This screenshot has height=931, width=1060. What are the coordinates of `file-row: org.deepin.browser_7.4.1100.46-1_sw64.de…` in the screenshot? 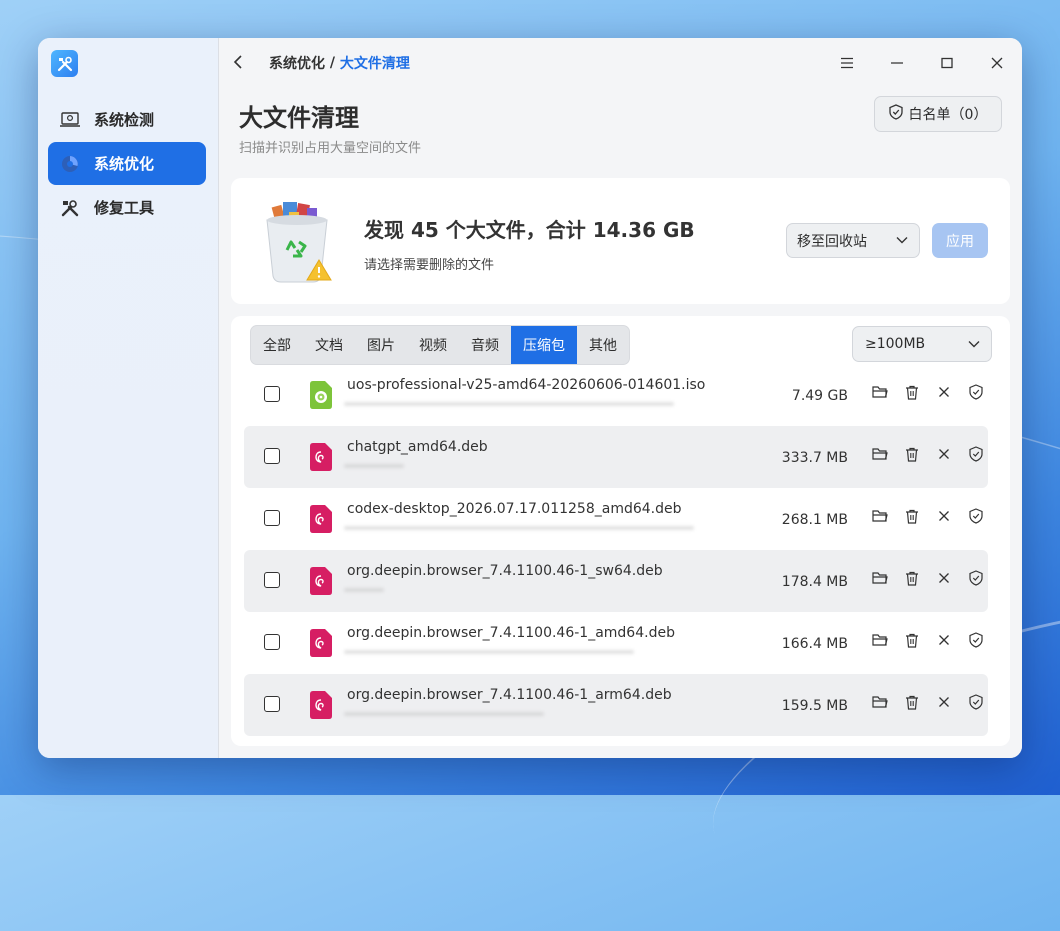 It's located at (616, 581).